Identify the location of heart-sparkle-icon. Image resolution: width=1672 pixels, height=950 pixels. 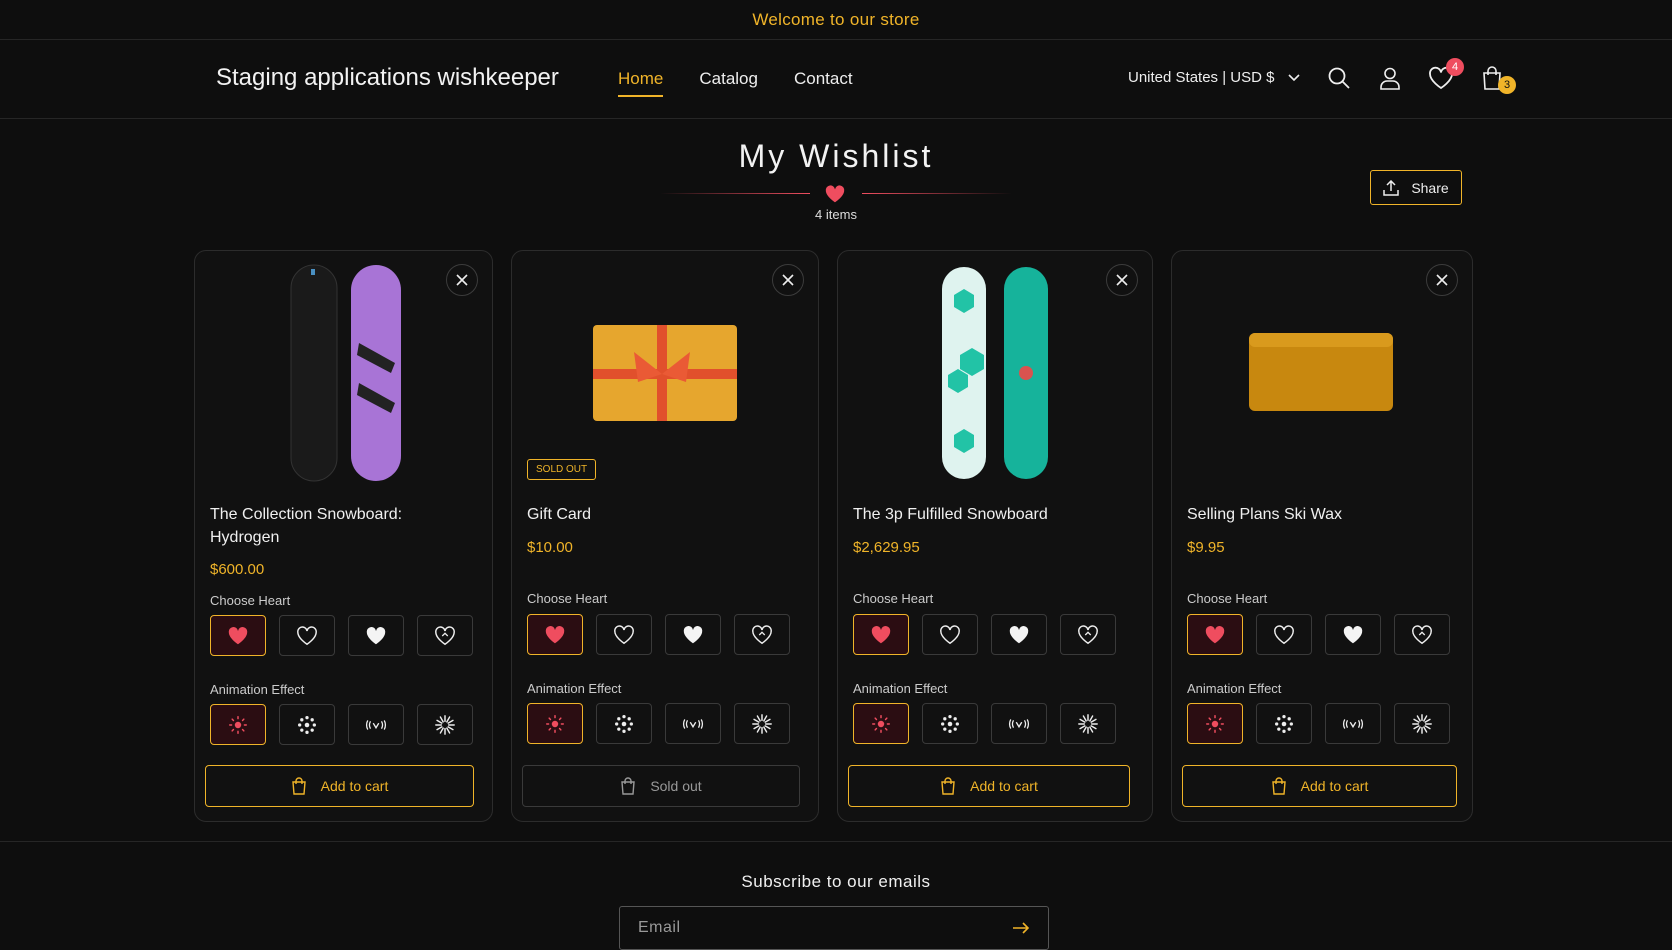
(1422, 634).